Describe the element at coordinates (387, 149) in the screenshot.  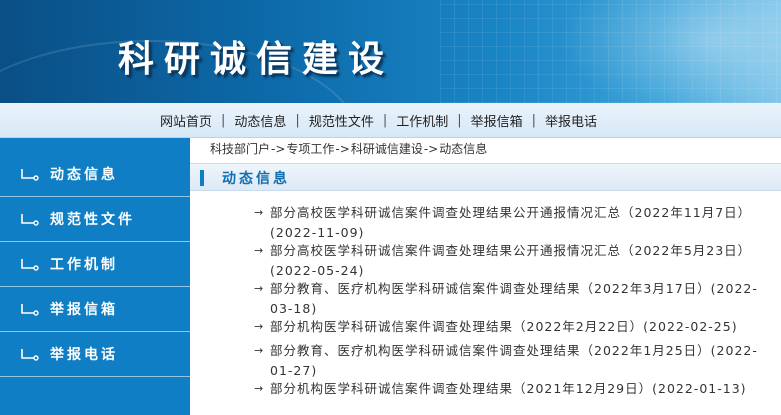
I see `breadcrumb-integrity: 科研诚信建设` at that location.